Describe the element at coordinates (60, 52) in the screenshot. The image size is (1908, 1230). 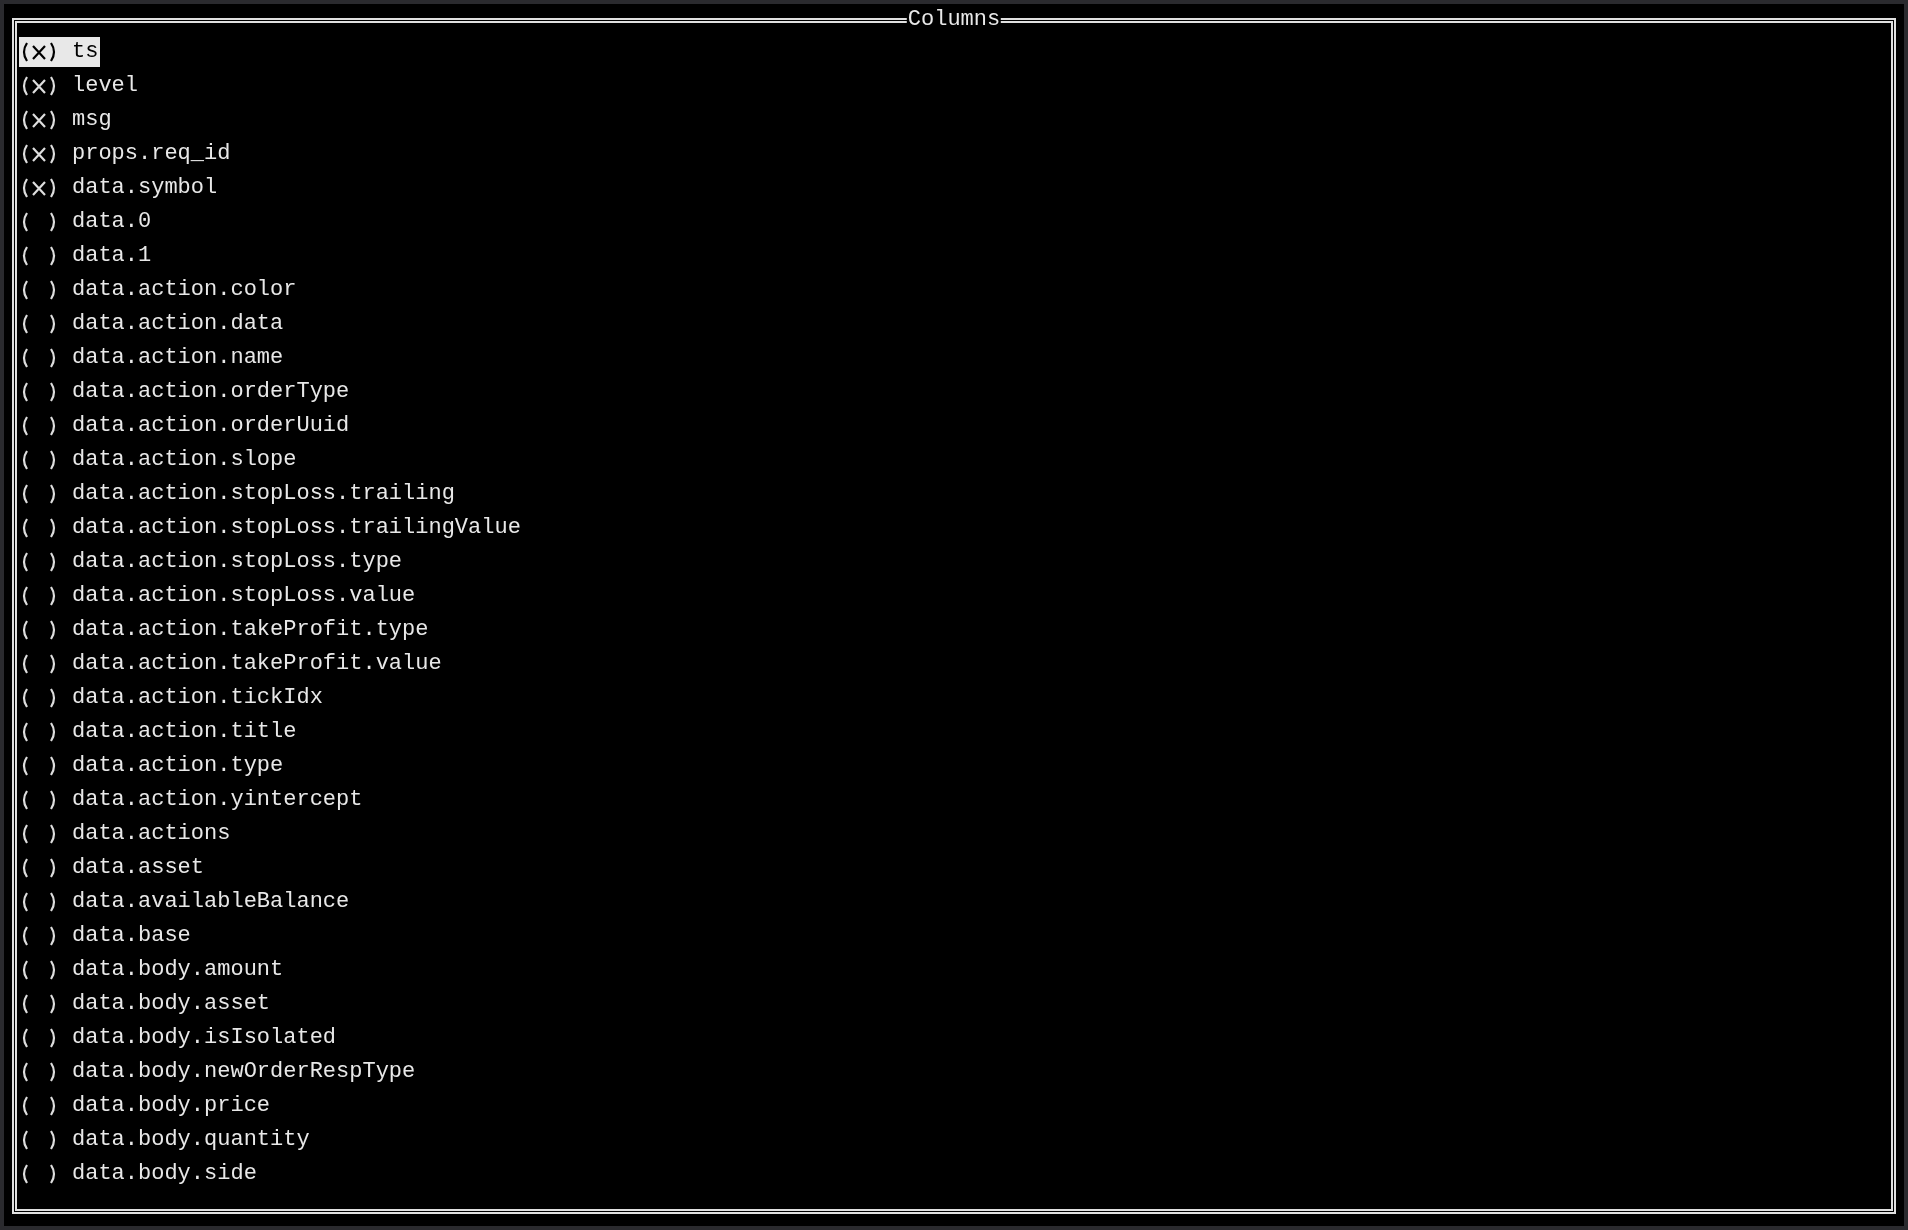
I see `column-option: ts` at that location.